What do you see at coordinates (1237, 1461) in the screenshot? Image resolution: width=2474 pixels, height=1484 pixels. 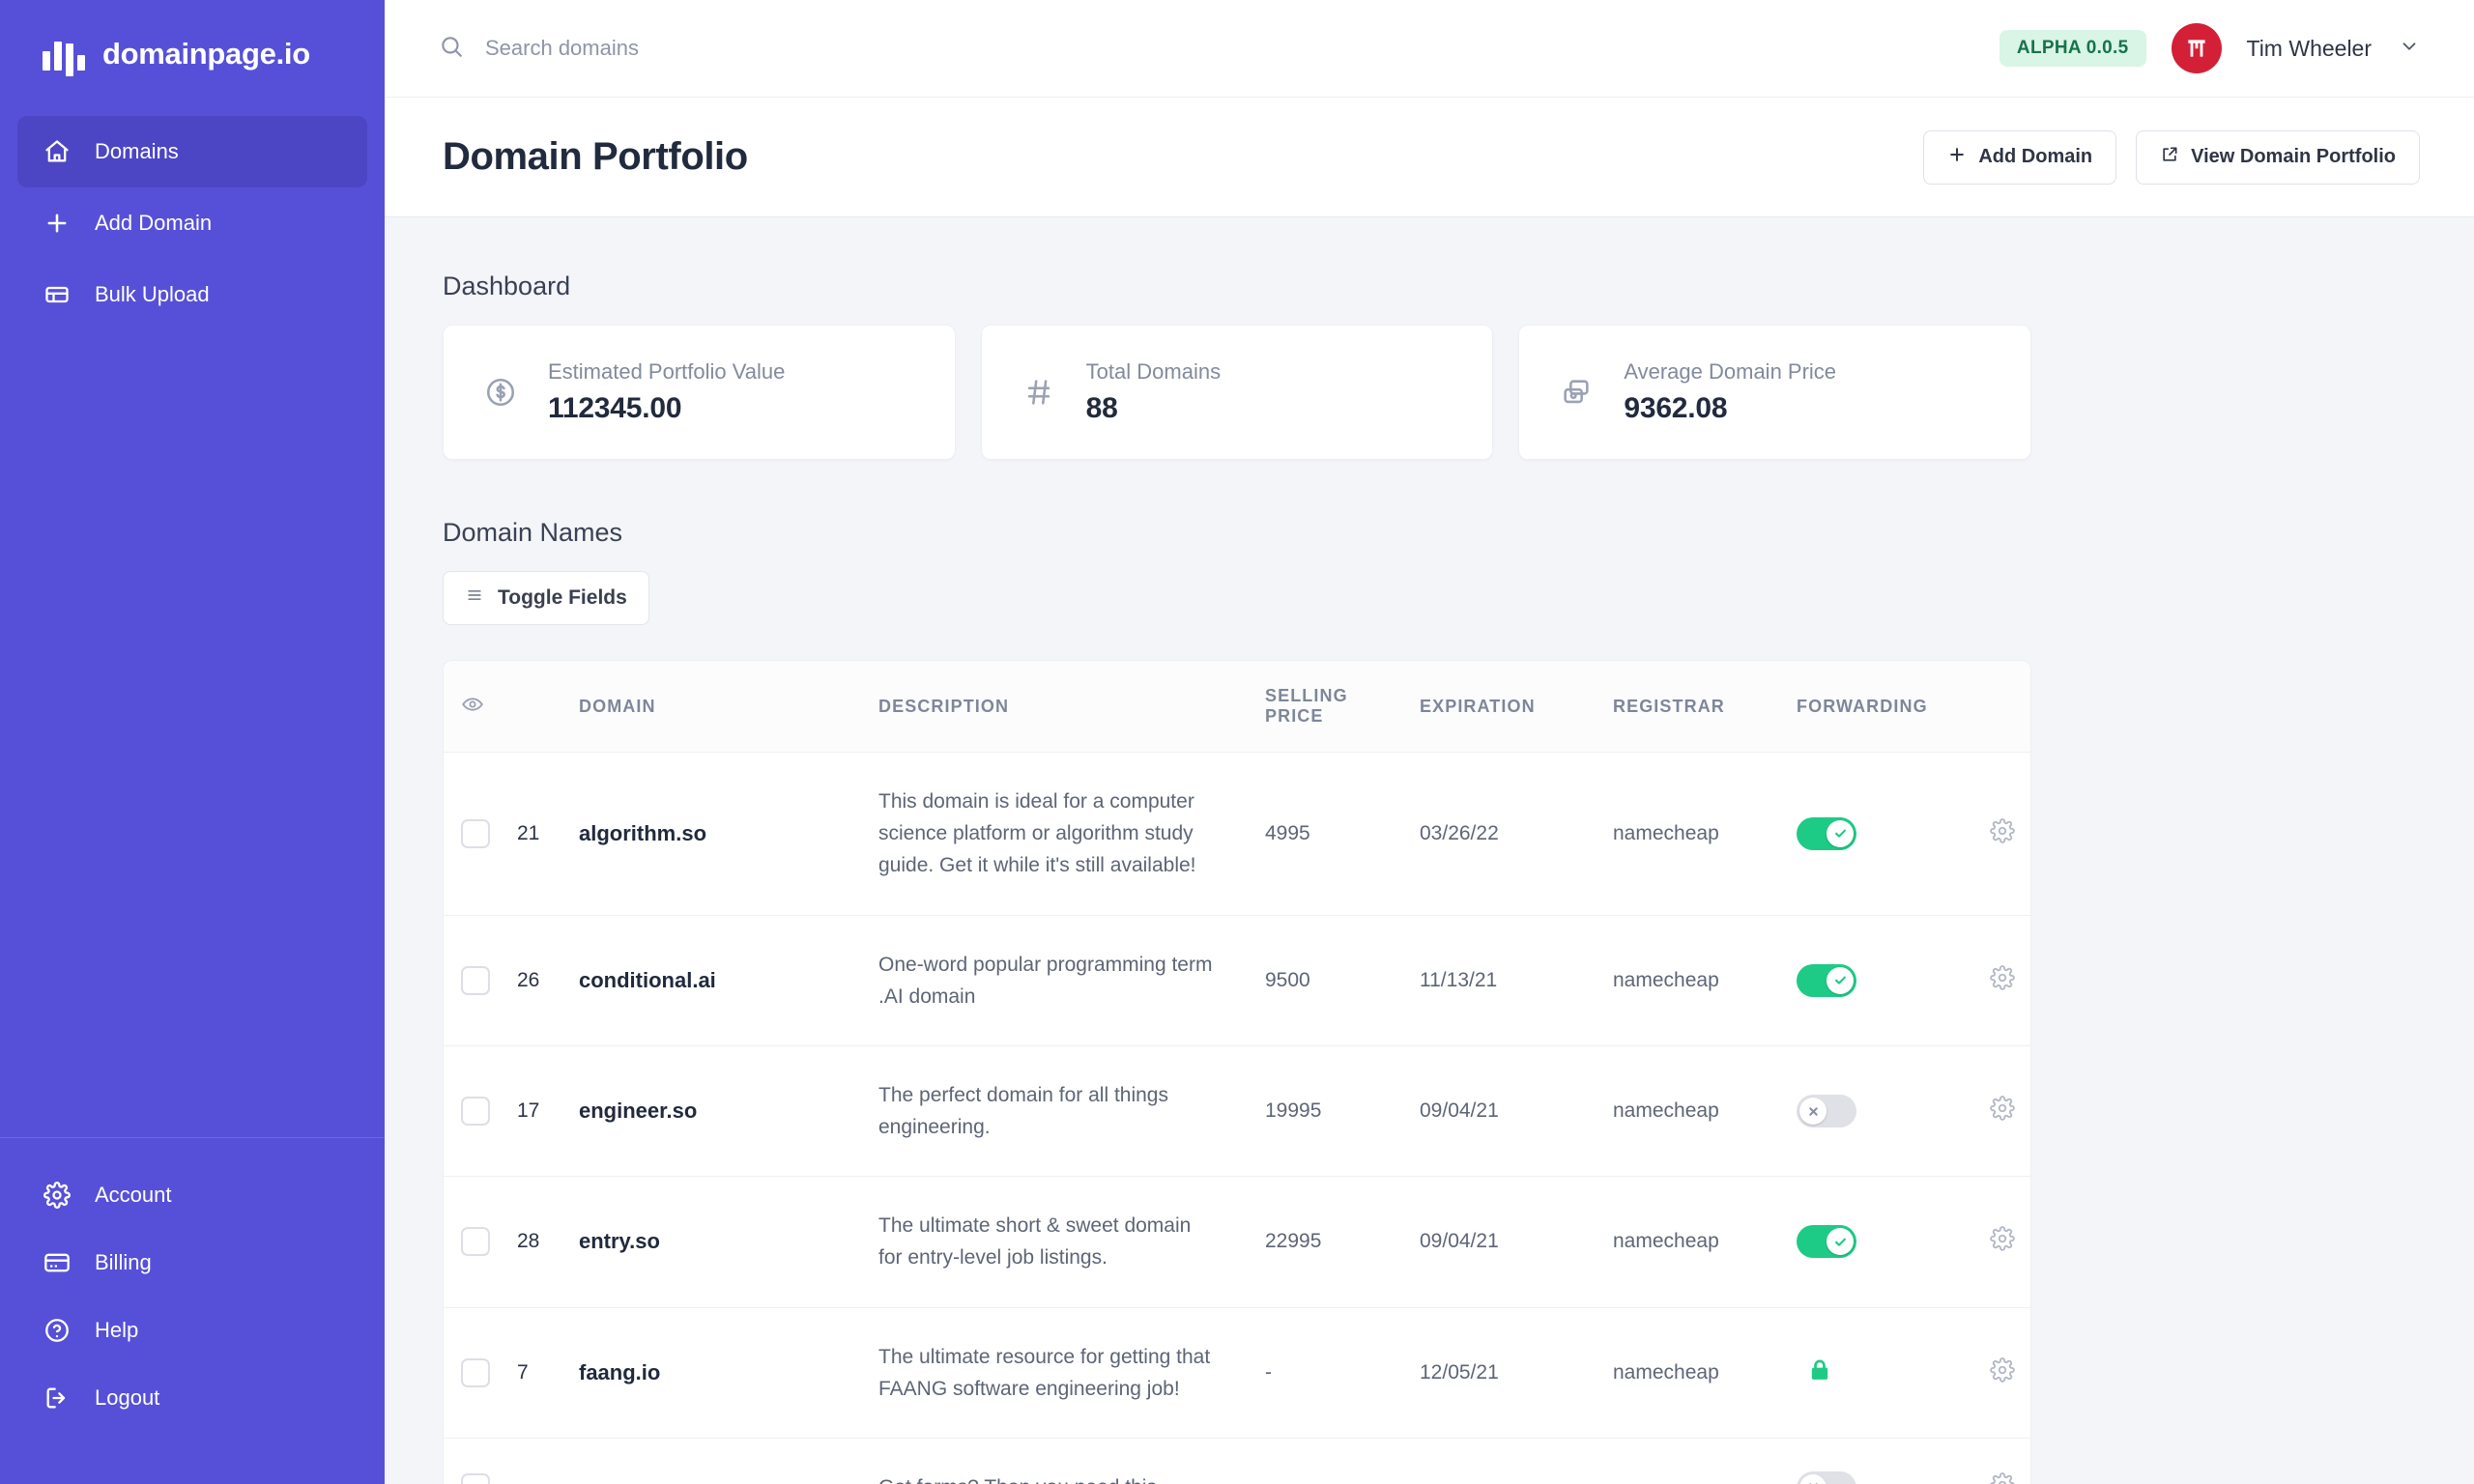 I see `table-row: Got forms? Then you need this` at bounding box center [1237, 1461].